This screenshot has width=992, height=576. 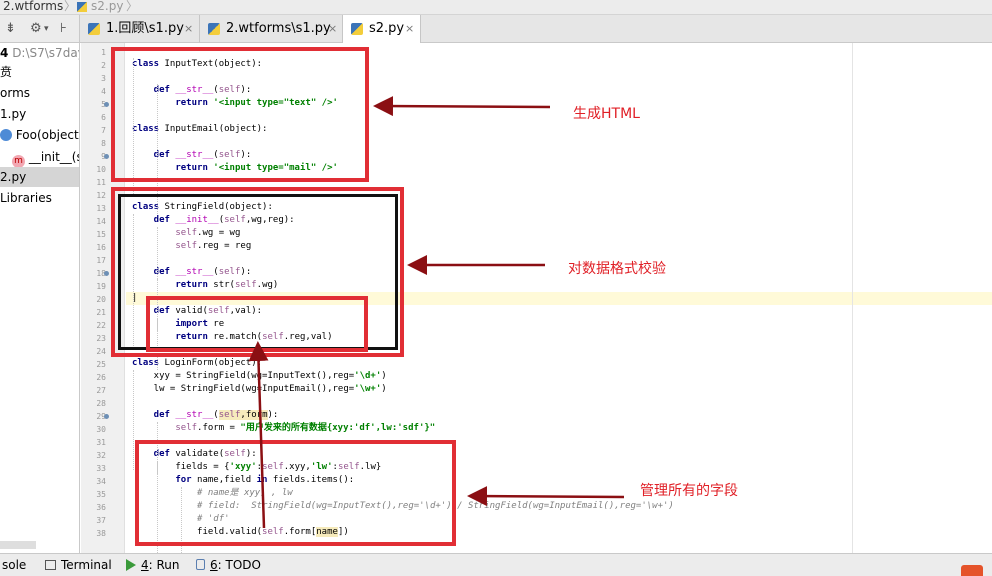 What do you see at coordinates (200, 564) in the screenshot?
I see `todo-icon` at bounding box center [200, 564].